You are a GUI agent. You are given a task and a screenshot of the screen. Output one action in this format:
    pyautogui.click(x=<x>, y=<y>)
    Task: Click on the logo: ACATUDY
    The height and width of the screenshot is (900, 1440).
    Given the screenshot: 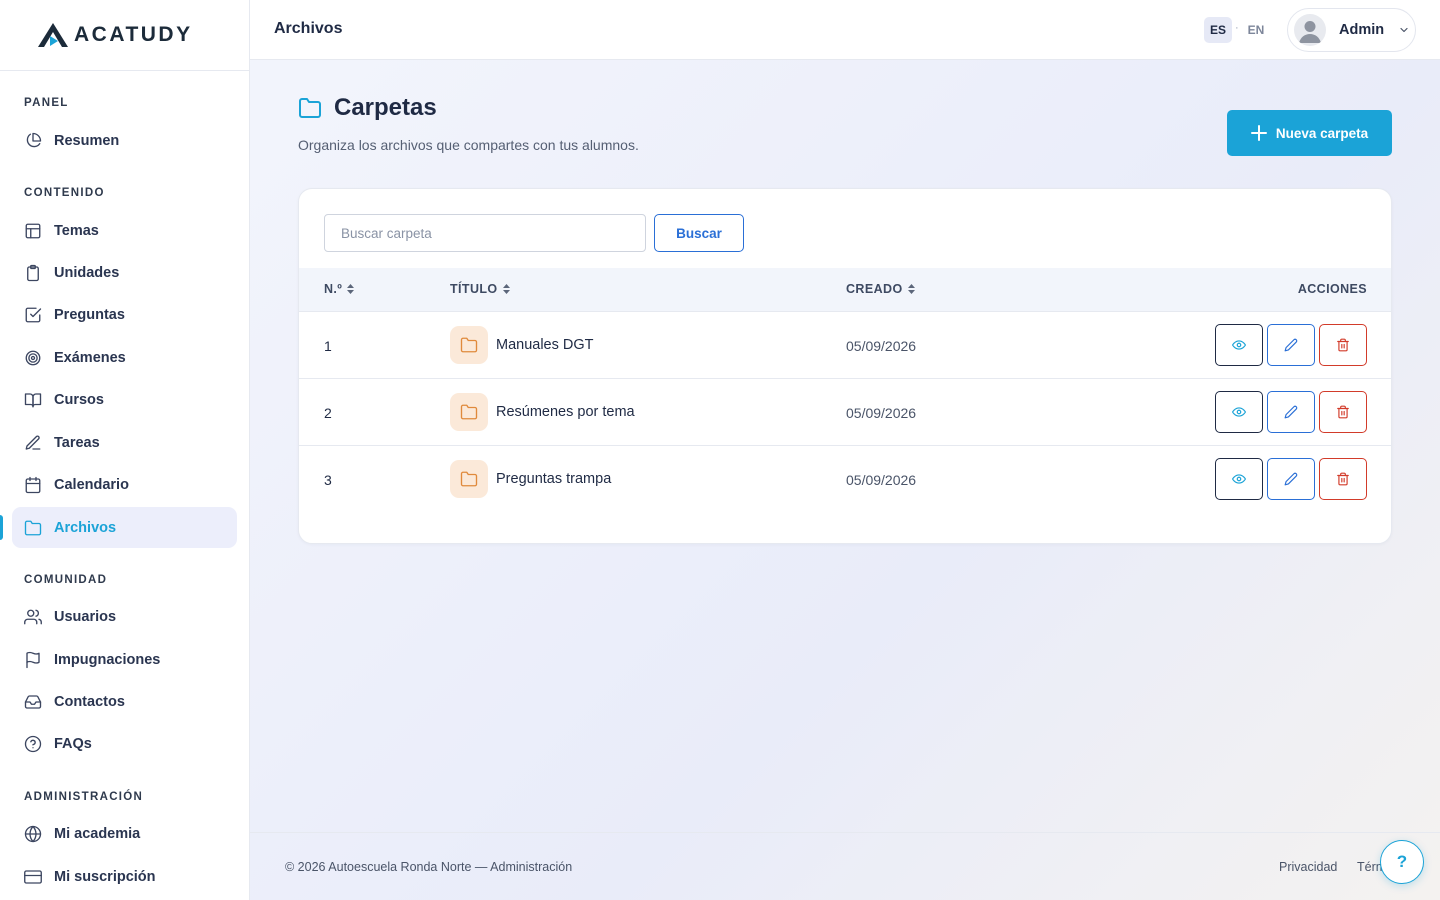 What is the action you would take?
    pyautogui.click(x=124, y=35)
    